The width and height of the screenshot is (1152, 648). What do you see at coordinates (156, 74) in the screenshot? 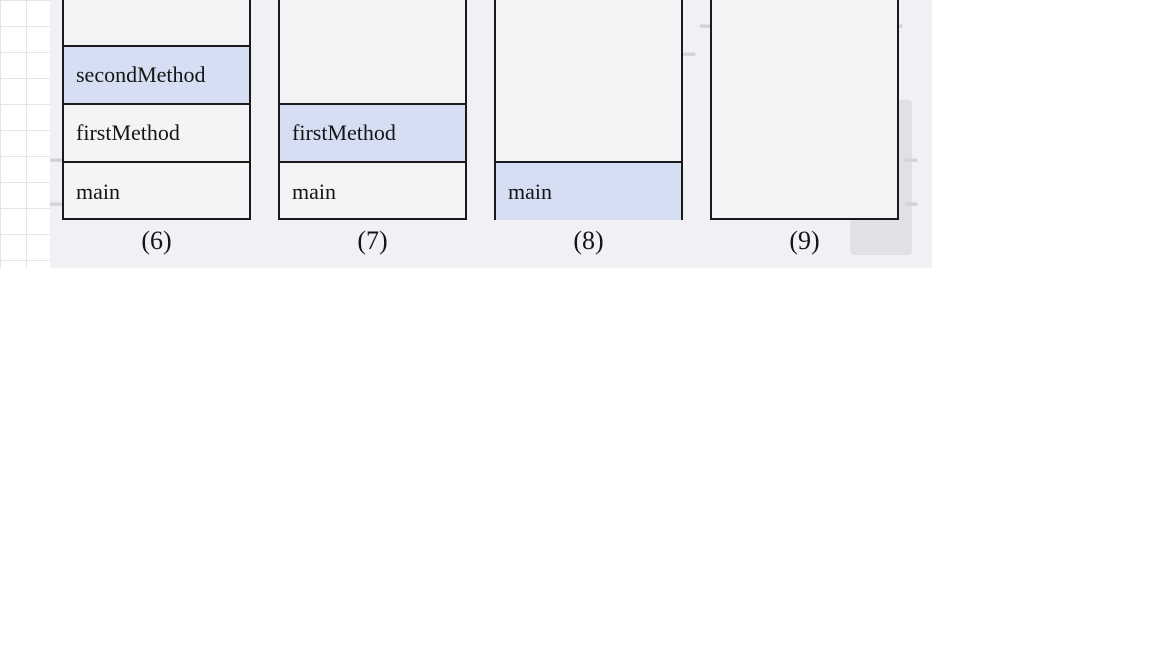
I see `stack-frame-secondMethod: secondMethod` at bounding box center [156, 74].